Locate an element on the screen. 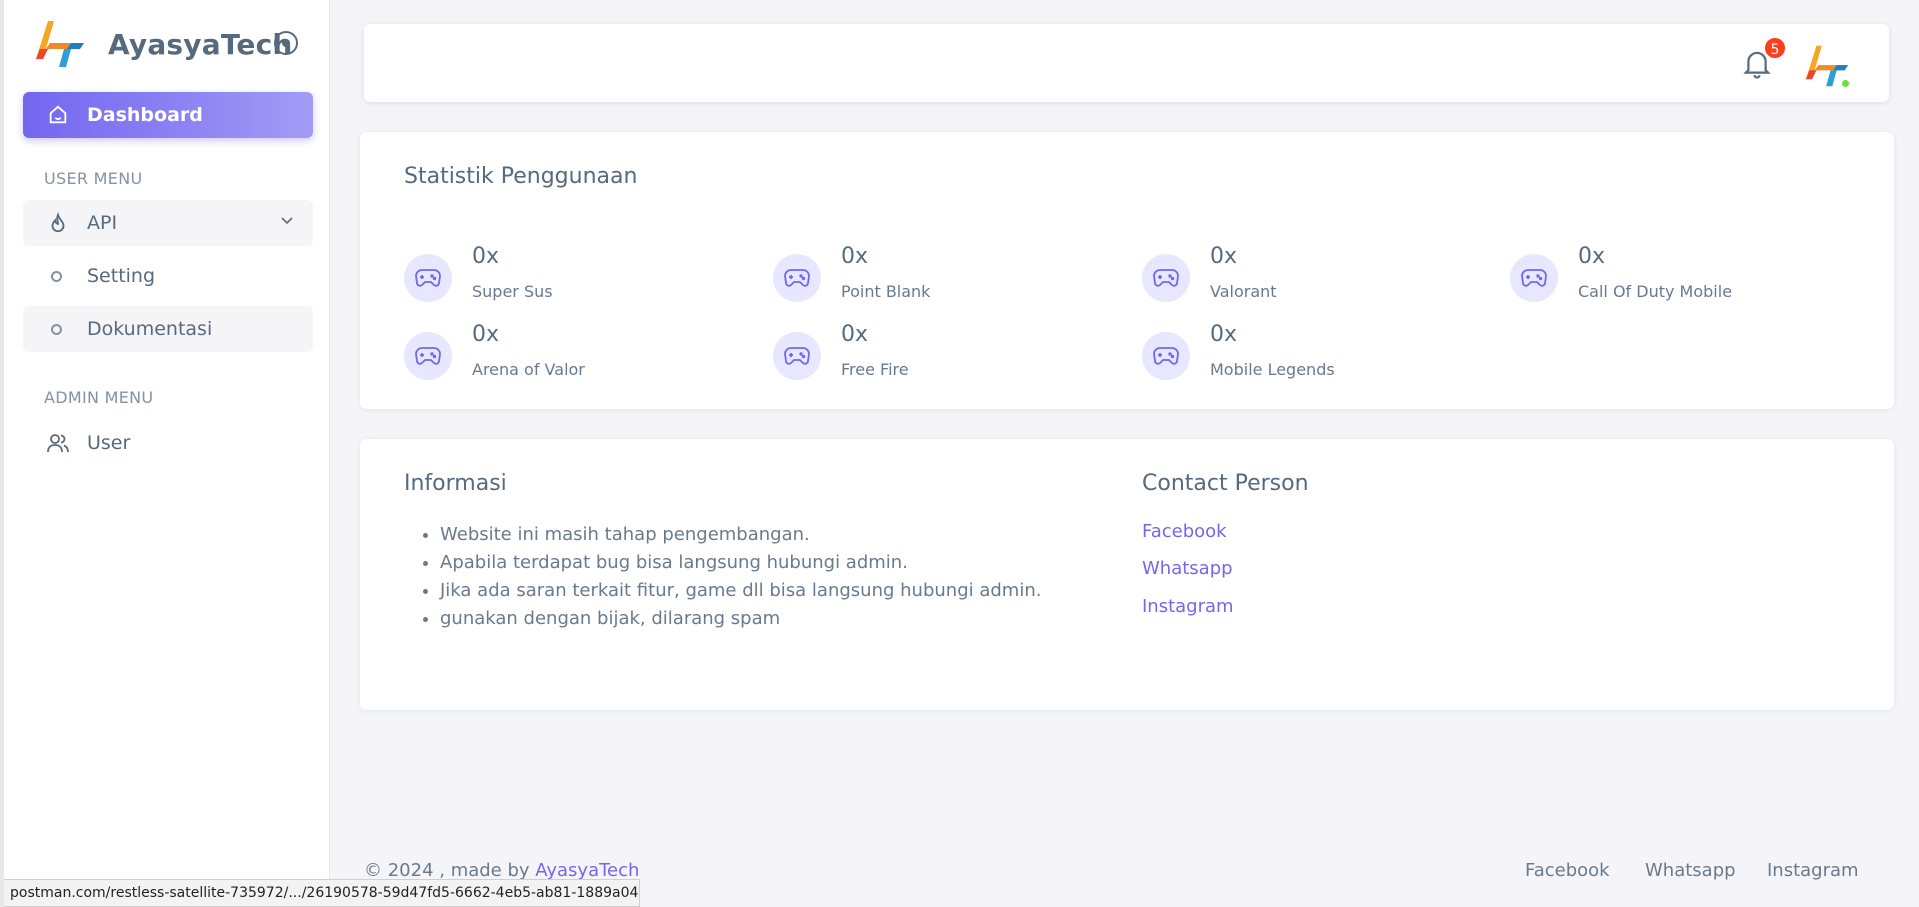 The width and height of the screenshot is (1919, 907). contact-link-whatsapp: Whatsapp is located at coordinates (1187, 568).